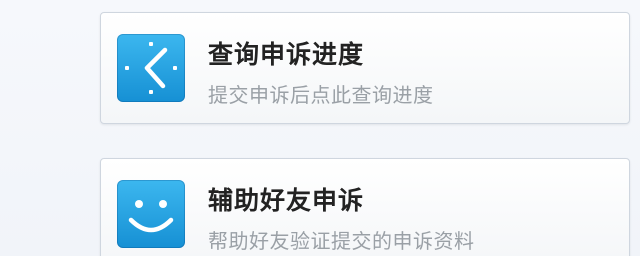 This screenshot has width=640, height=256. I want to click on card-title: 辅助好友申诉, so click(286, 200).